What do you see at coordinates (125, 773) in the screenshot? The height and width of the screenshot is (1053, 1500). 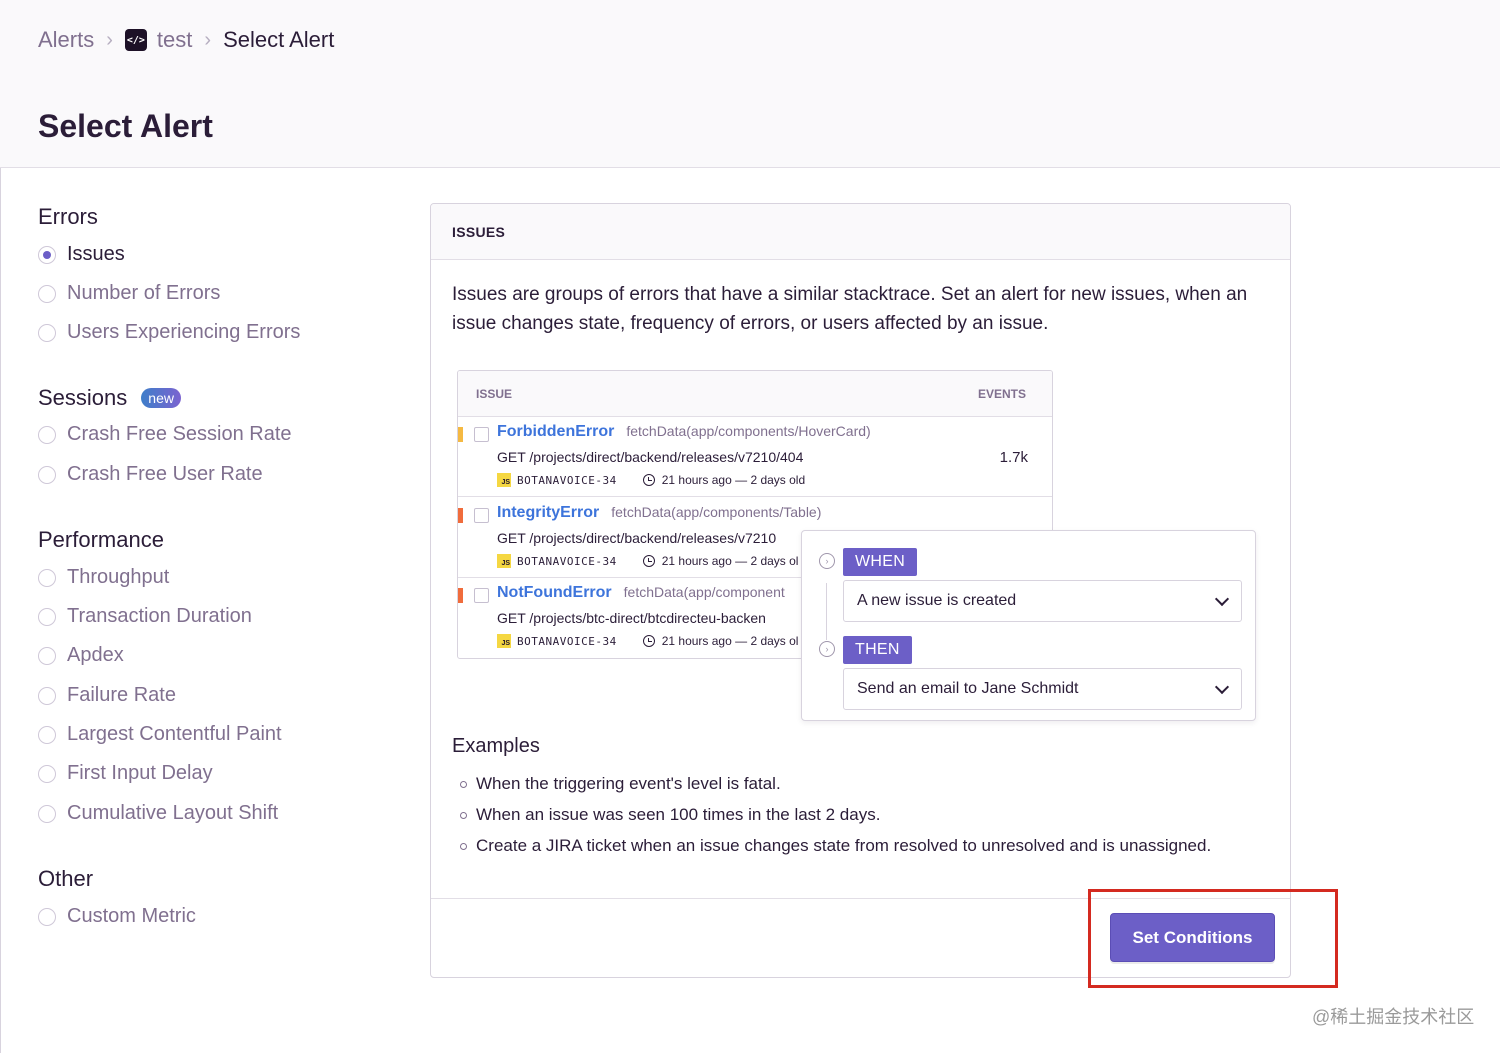 I see `radio-first-input-delay: First Input Delay` at bounding box center [125, 773].